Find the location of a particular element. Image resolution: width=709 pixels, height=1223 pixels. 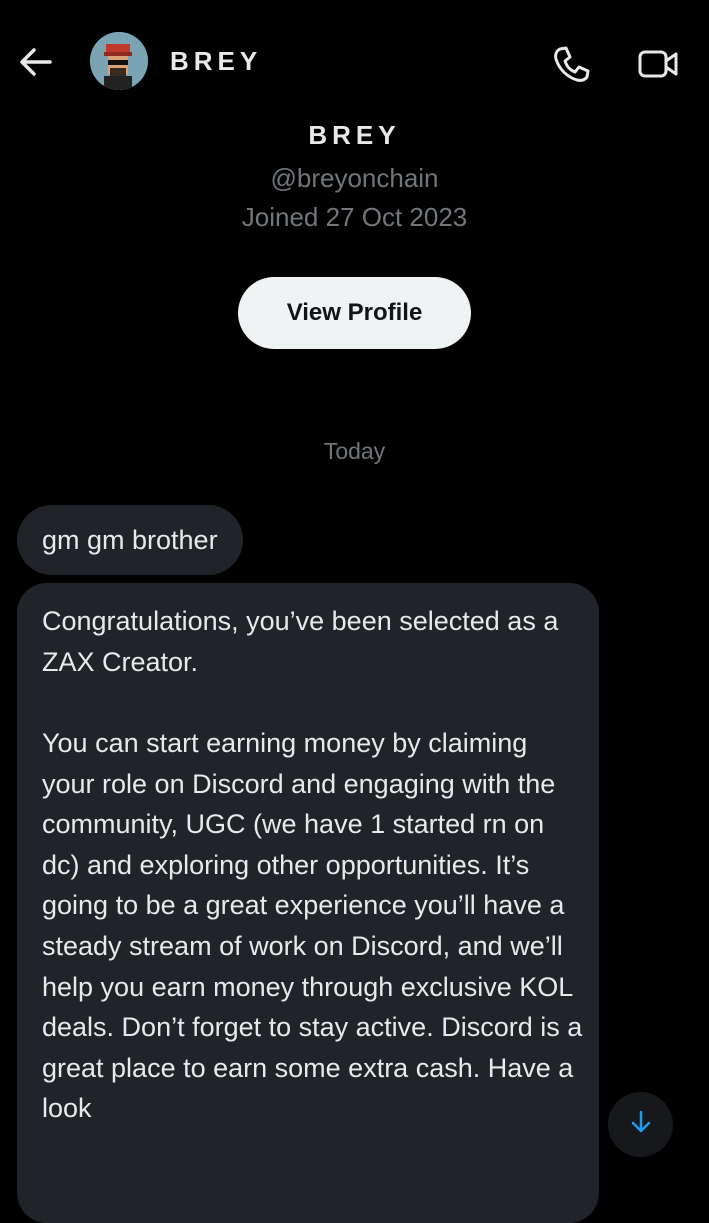

profile-handle: @breyonchain is located at coordinates (354, 178).